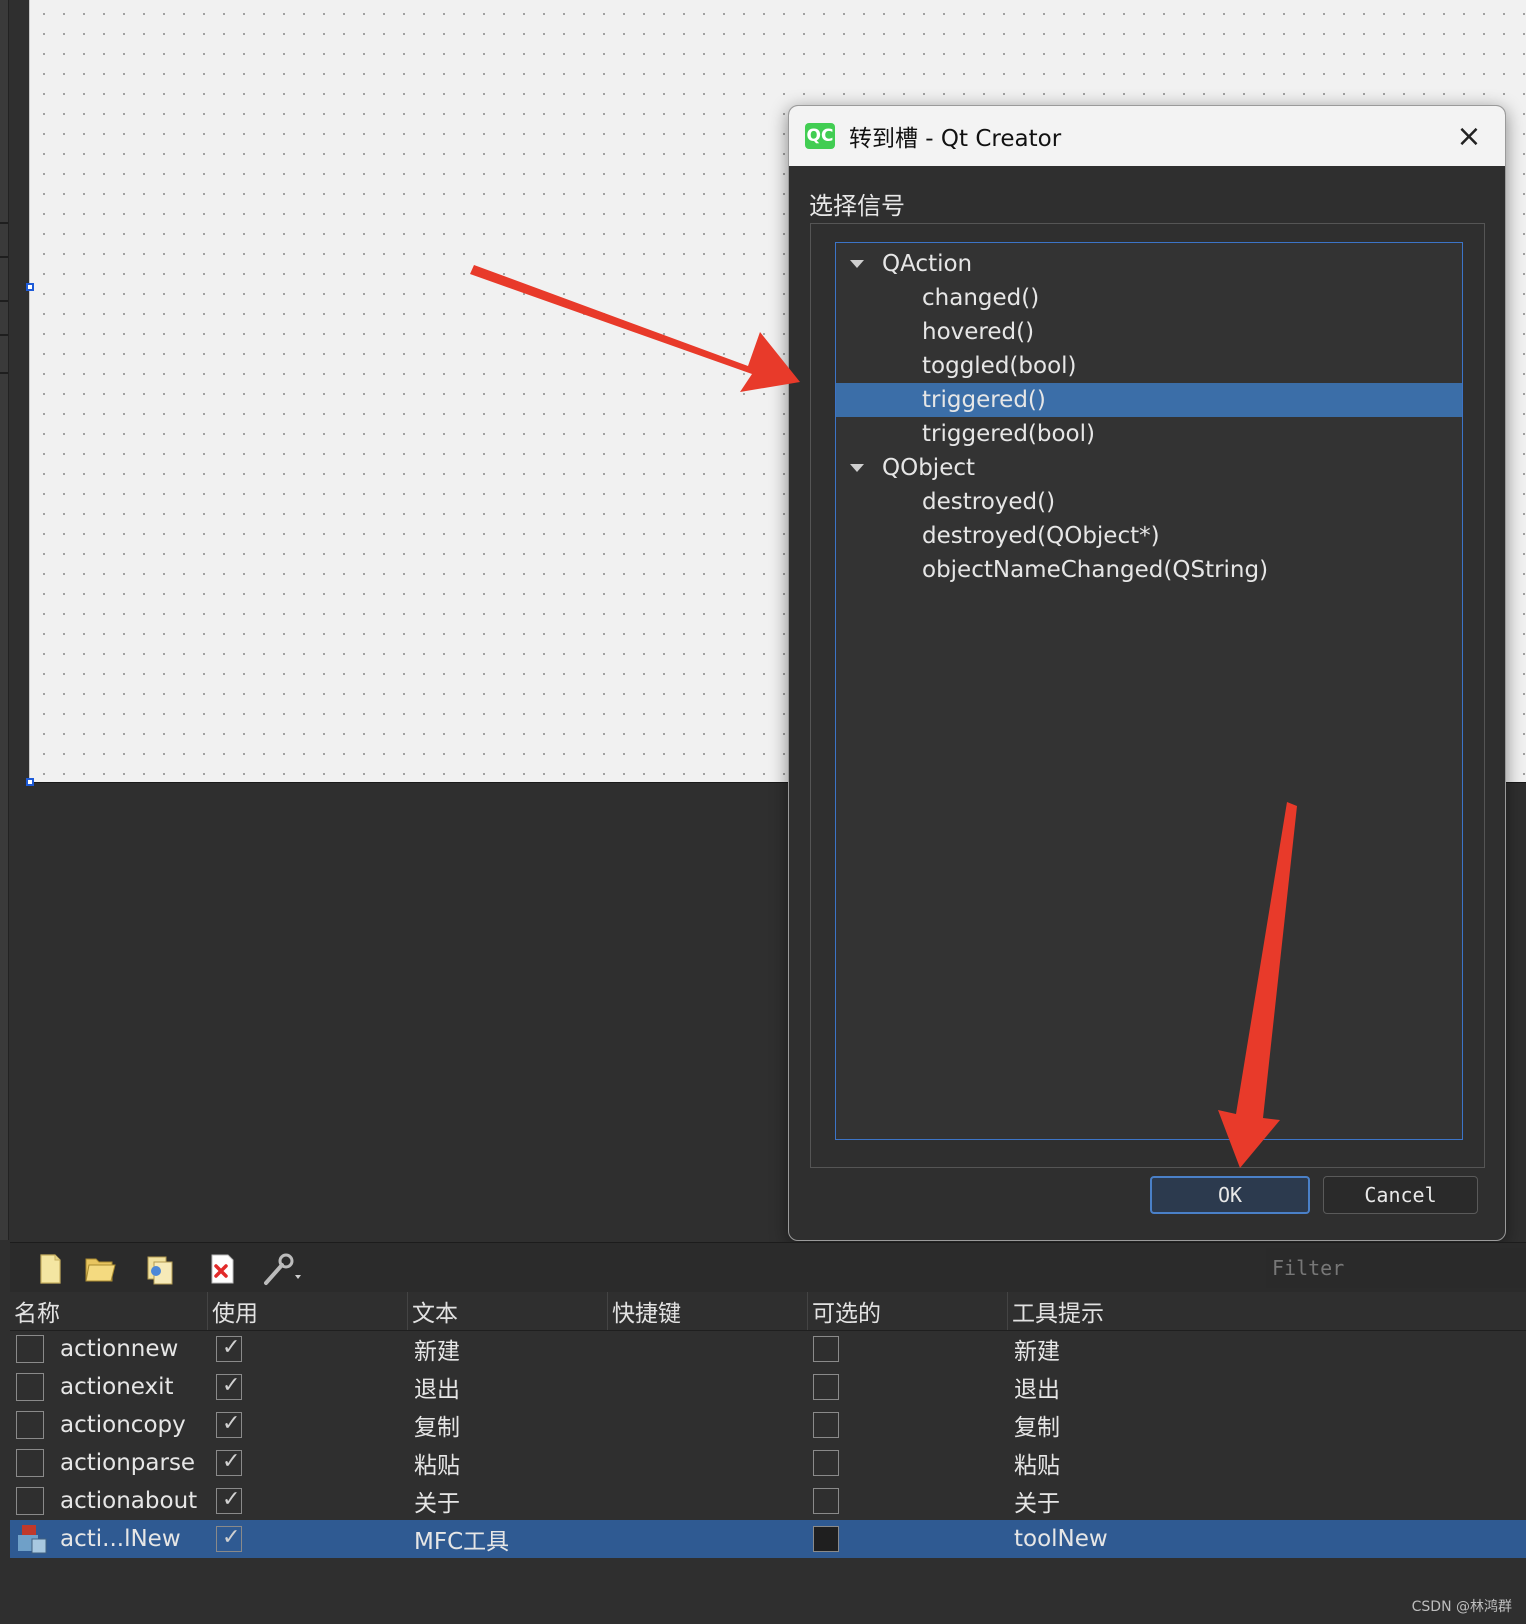 Image resolution: width=1526 pixels, height=1624 pixels. Describe the element at coordinates (128, 1463) in the screenshot. I see `action-name: actionparse` at that location.